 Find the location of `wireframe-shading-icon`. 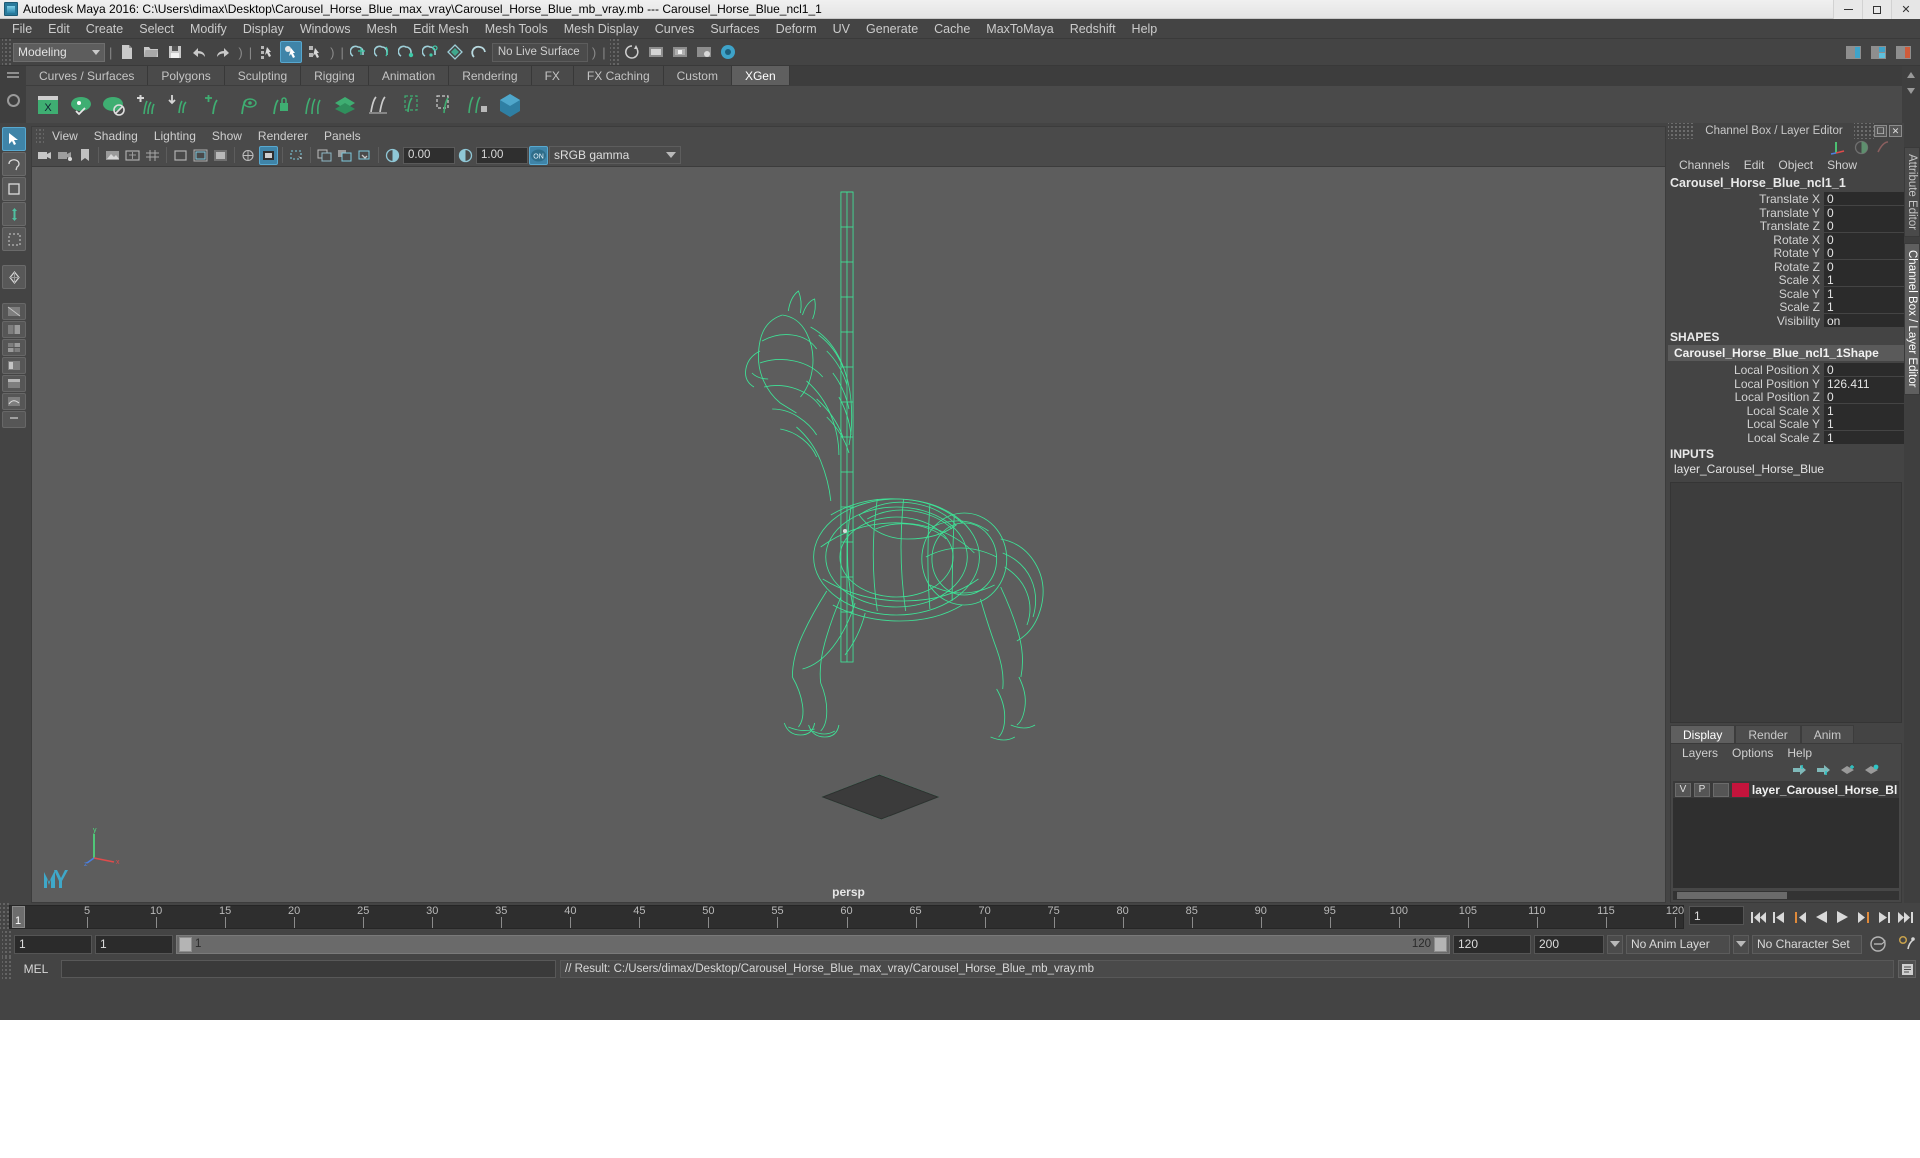

wireframe-shading-icon is located at coordinates (248, 155).